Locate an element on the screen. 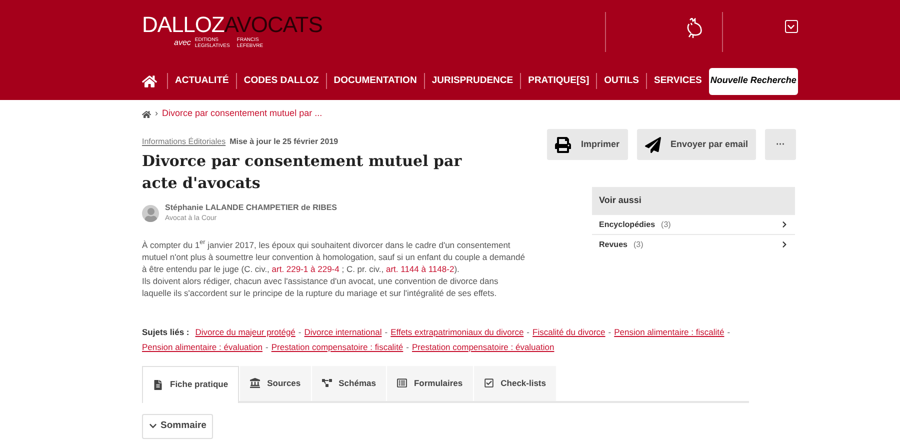 The height and width of the screenshot is (446, 900). more-button: ··· is located at coordinates (780, 144).